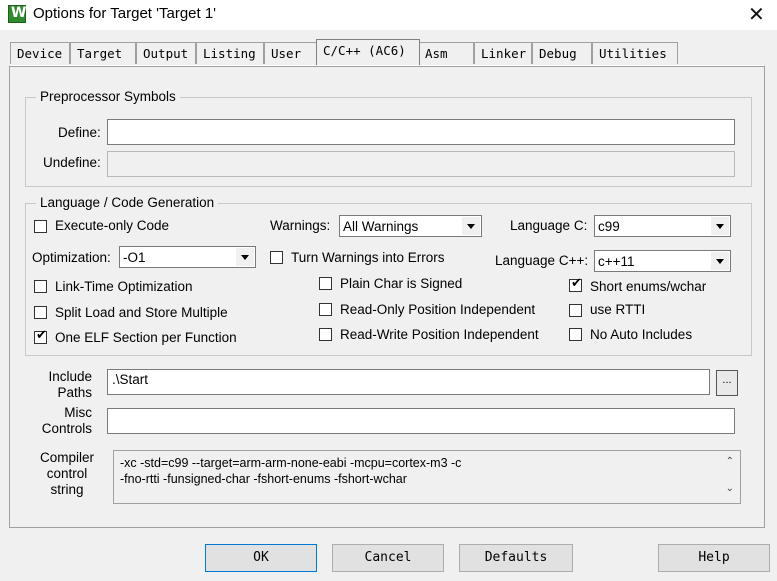  Describe the element at coordinates (17, 14) in the screenshot. I see `app-logo-icon: W` at that location.